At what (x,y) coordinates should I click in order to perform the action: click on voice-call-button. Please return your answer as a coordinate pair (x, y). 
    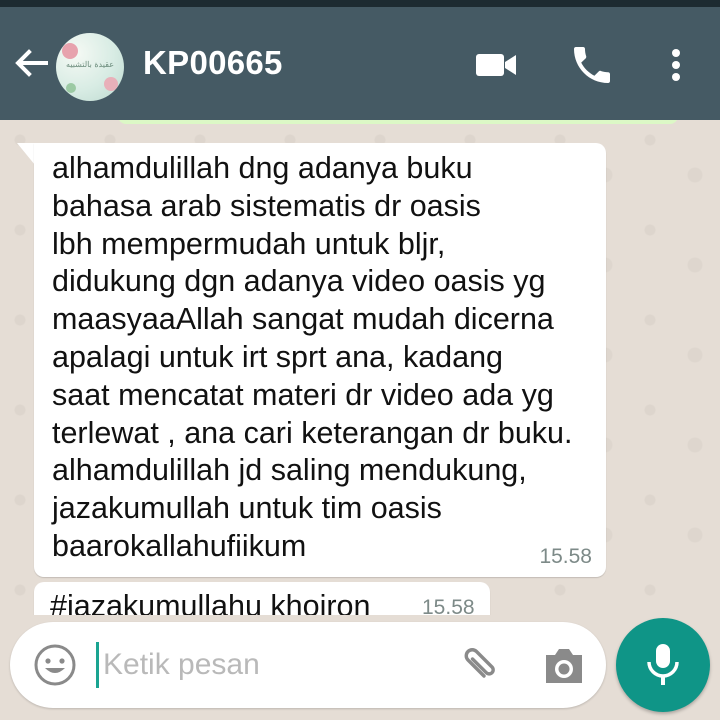
    Looking at the image, I should click on (592, 65).